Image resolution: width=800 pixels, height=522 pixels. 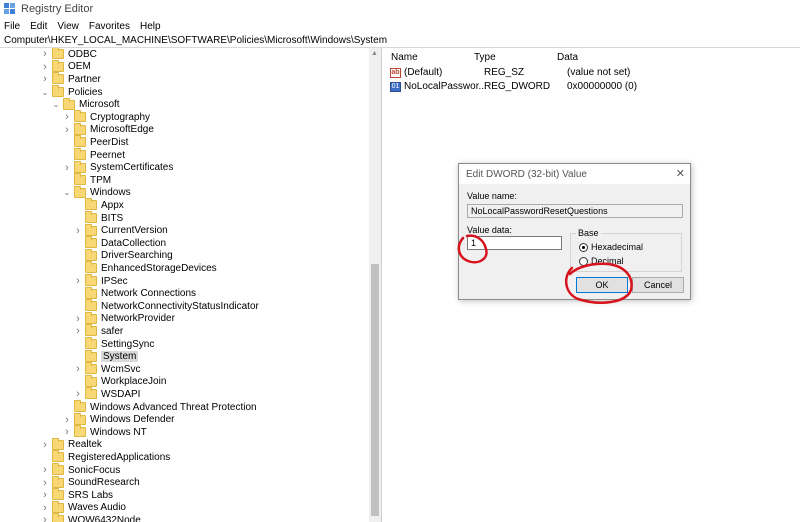 I want to click on menu-file: File, so click(x=12, y=26).